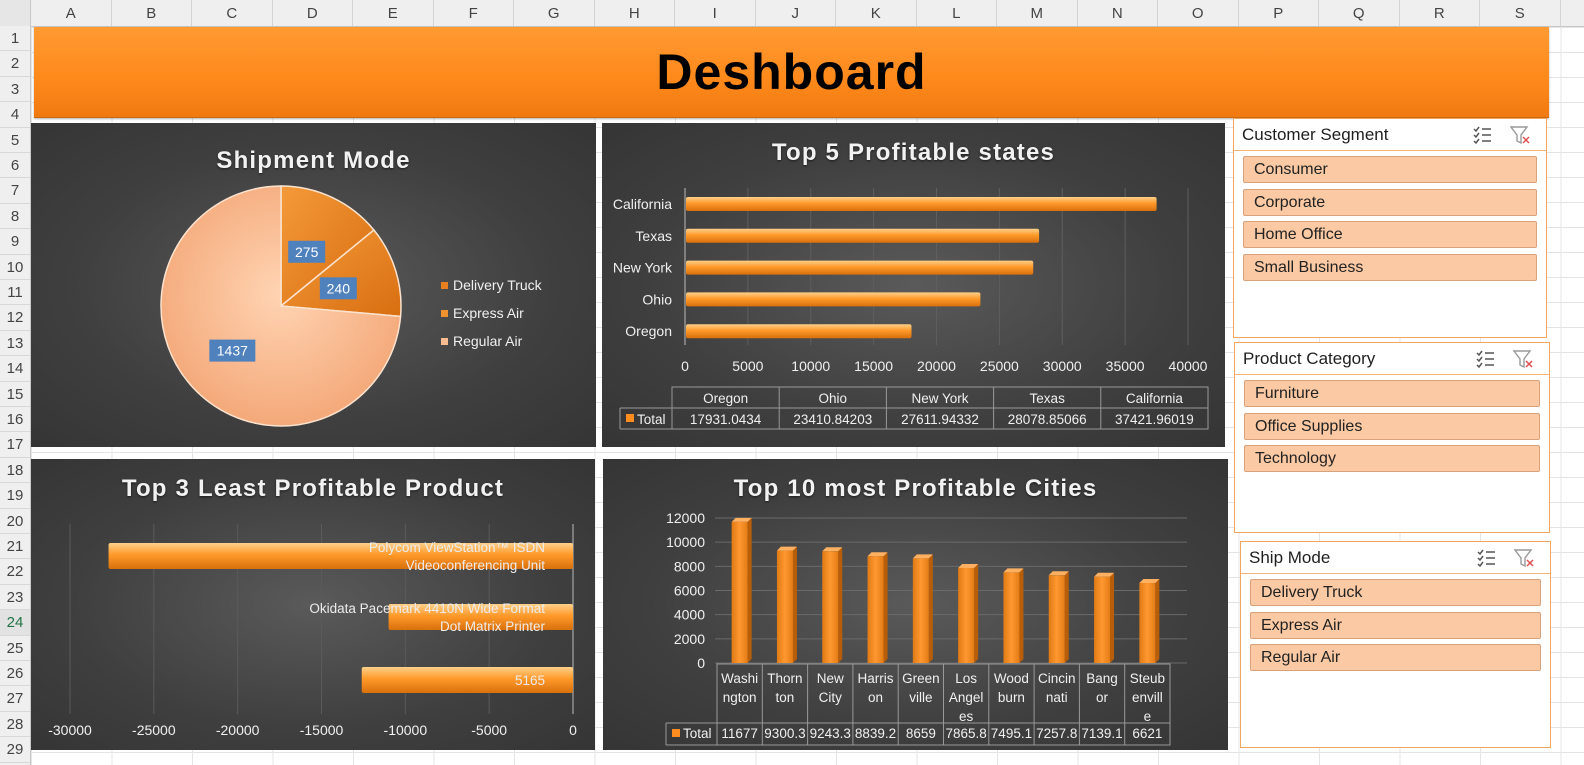 This screenshot has width=1584, height=765. What do you see at coordinates (830, 733) in the screenshot?
I see `table-cell: 9243.3` at bounding box center [830, 733].